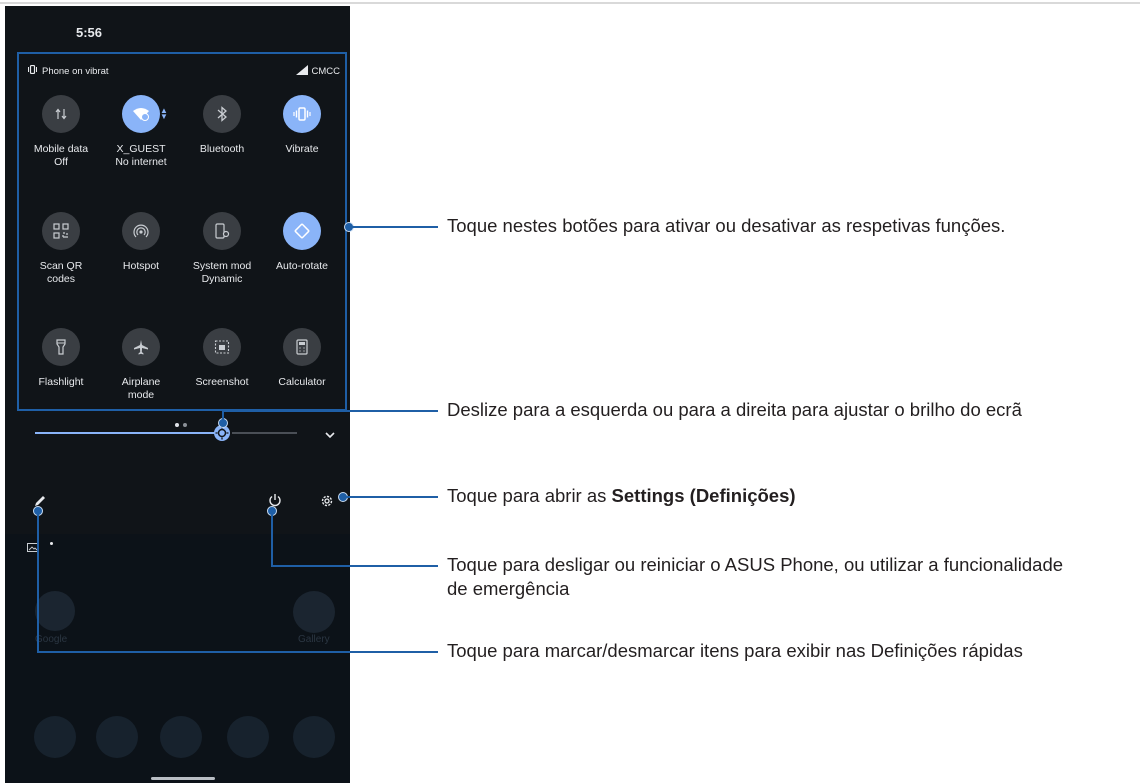  I want to click on tile-label: Vibrate, so click(302, 149).